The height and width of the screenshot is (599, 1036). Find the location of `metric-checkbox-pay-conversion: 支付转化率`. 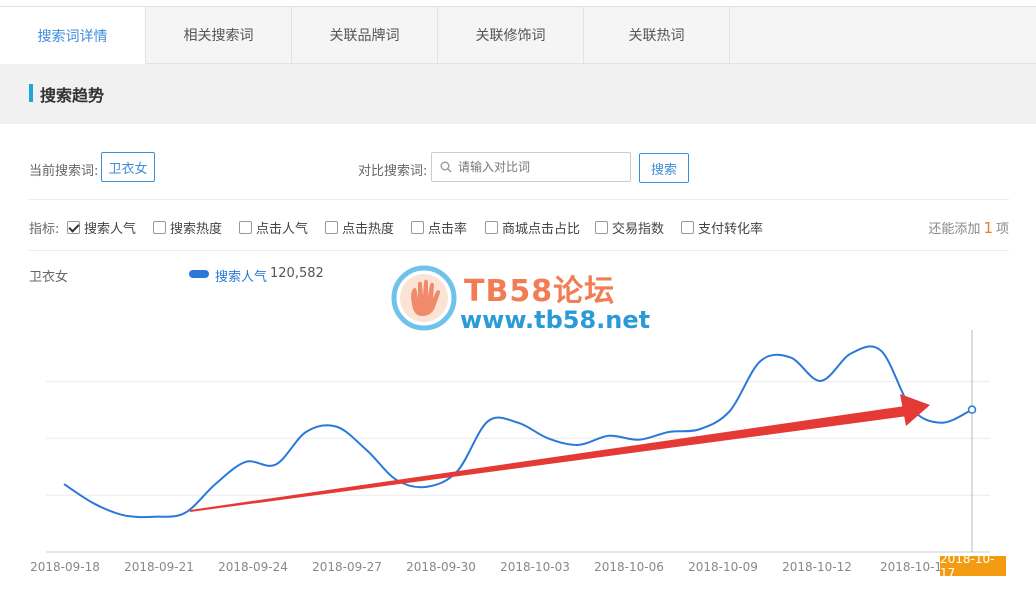

metric-checkbox-pay-conversion: 支付转化率 is located at coordinates (722, 227).